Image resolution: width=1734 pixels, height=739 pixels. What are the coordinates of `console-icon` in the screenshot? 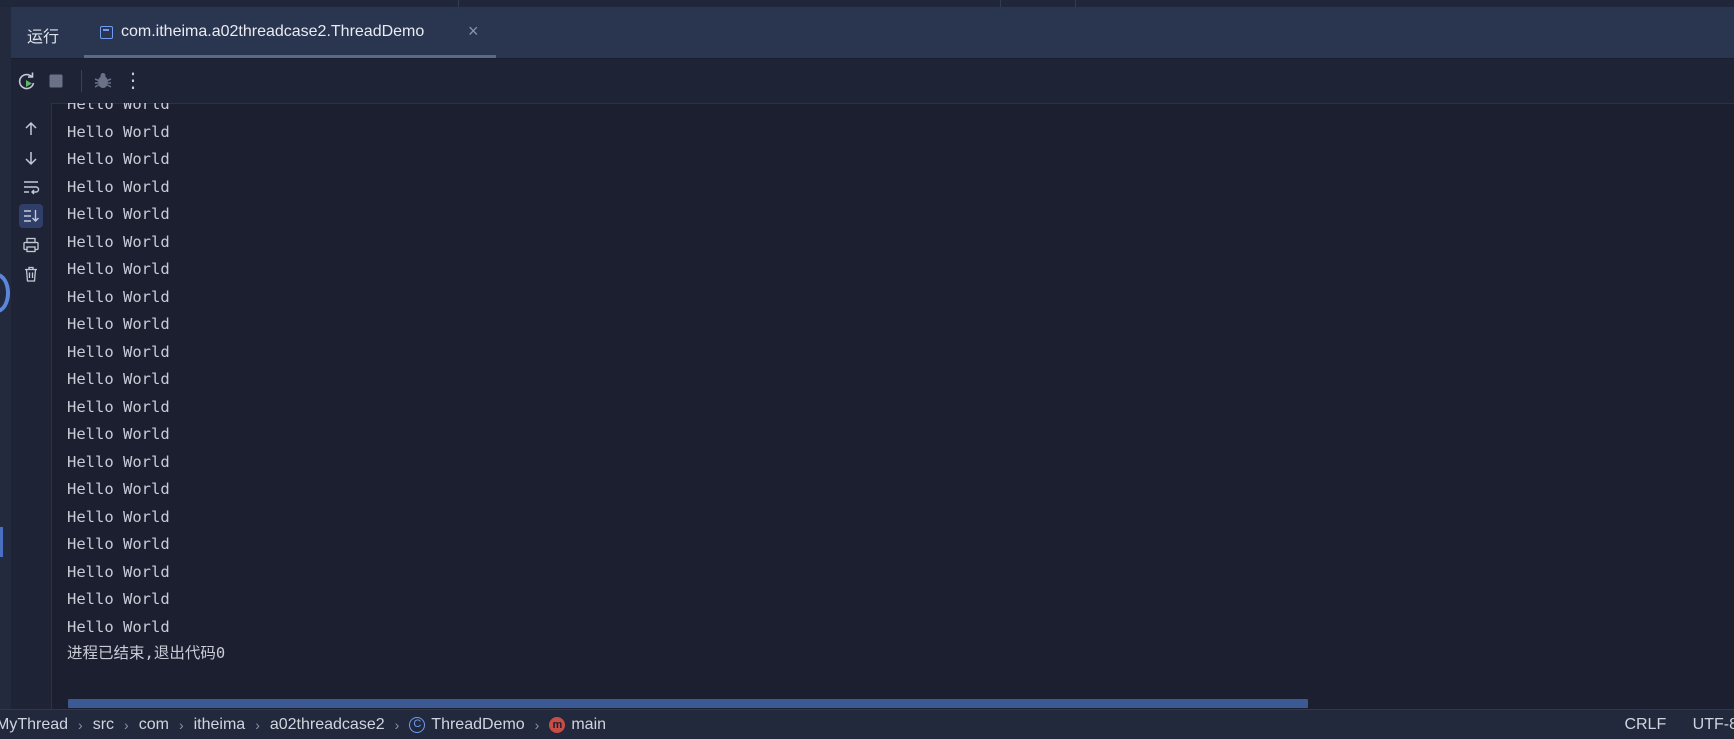 It's located at (106, 32).